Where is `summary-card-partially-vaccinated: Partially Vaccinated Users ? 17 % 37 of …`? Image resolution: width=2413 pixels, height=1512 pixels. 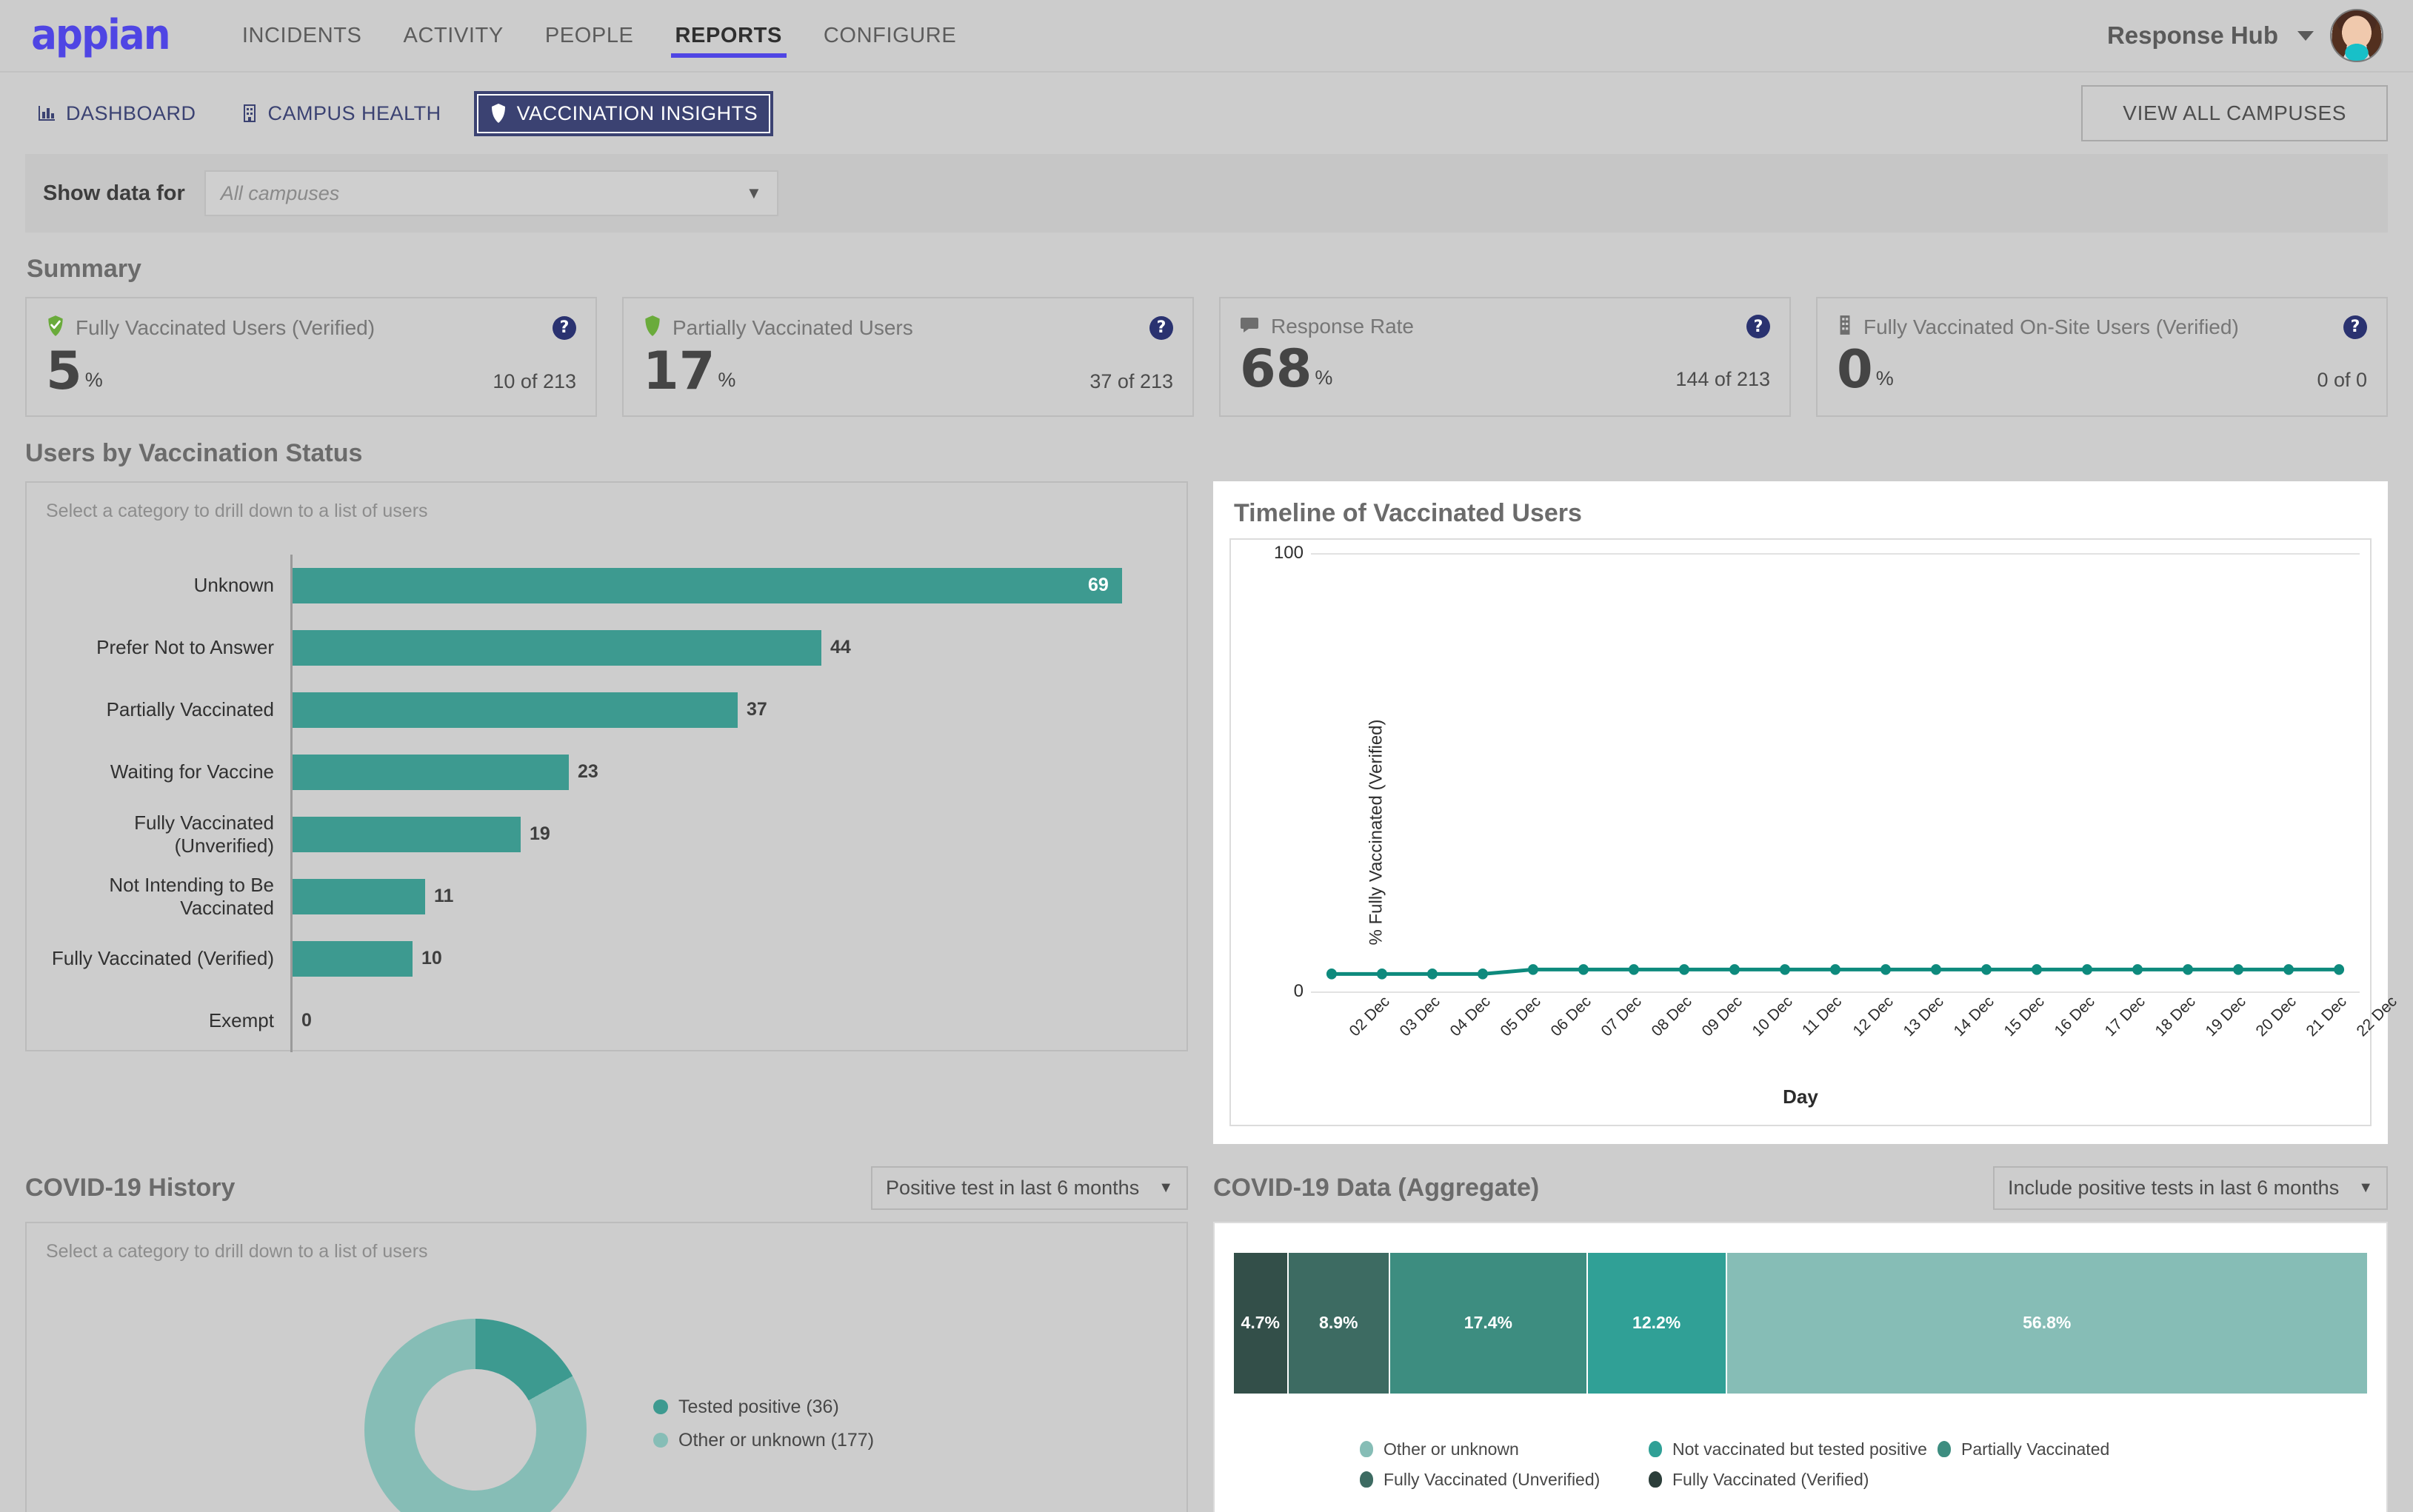
summary-card-partially-vaccinated: Partially Vaccinated Users ? 17 % 37 of … is located at coordinates (908, 357).